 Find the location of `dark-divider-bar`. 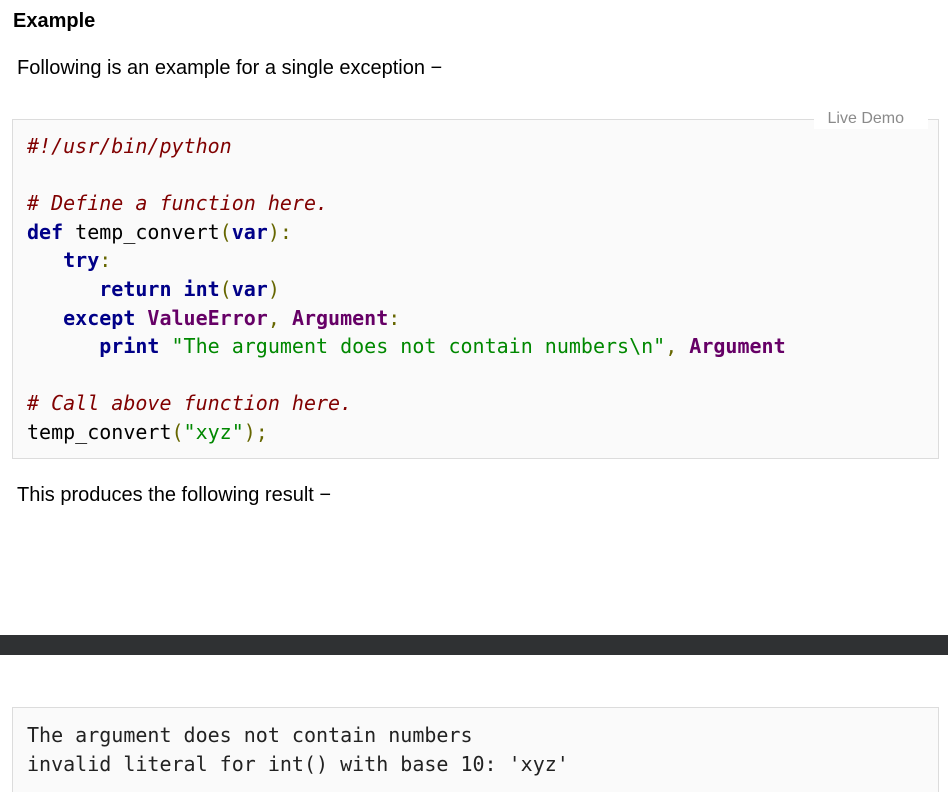

dark-divider-bar is located at coordinates (474, 645).